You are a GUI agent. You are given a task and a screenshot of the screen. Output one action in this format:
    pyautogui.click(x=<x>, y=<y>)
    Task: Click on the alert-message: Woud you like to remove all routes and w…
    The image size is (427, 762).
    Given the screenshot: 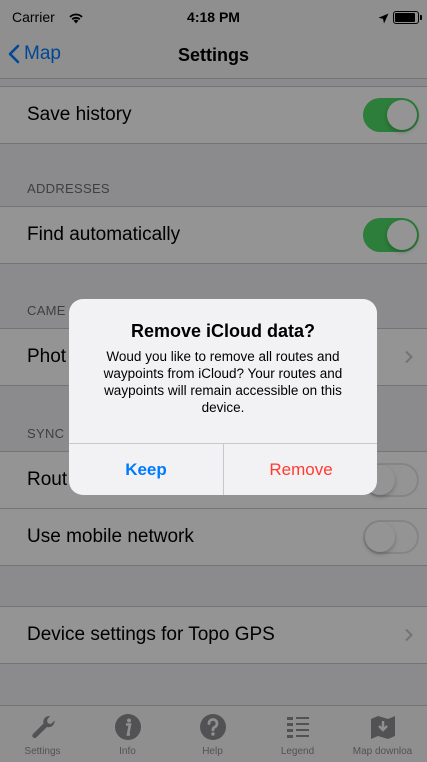 What is the action you would take?
    pyautogui.click(x=223, y=382)
    